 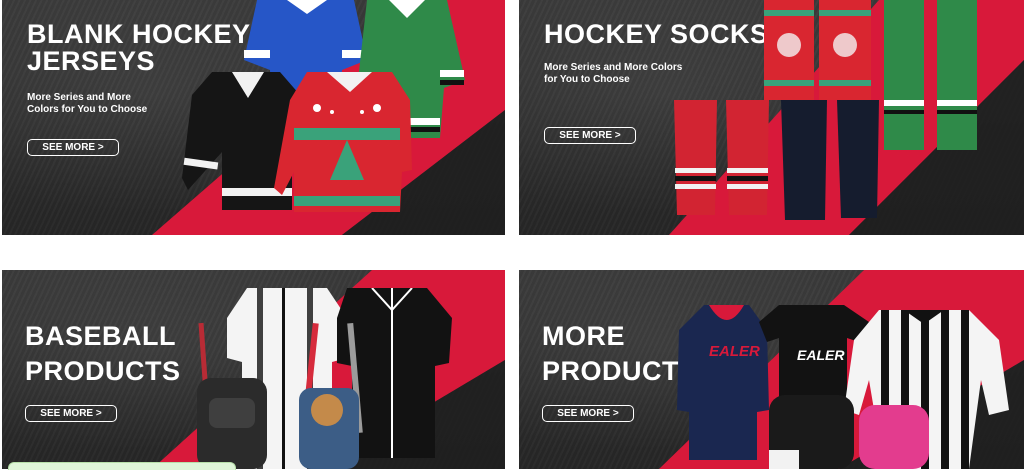 I want to click on hockey-socks-image, so click(x=825, y=110).